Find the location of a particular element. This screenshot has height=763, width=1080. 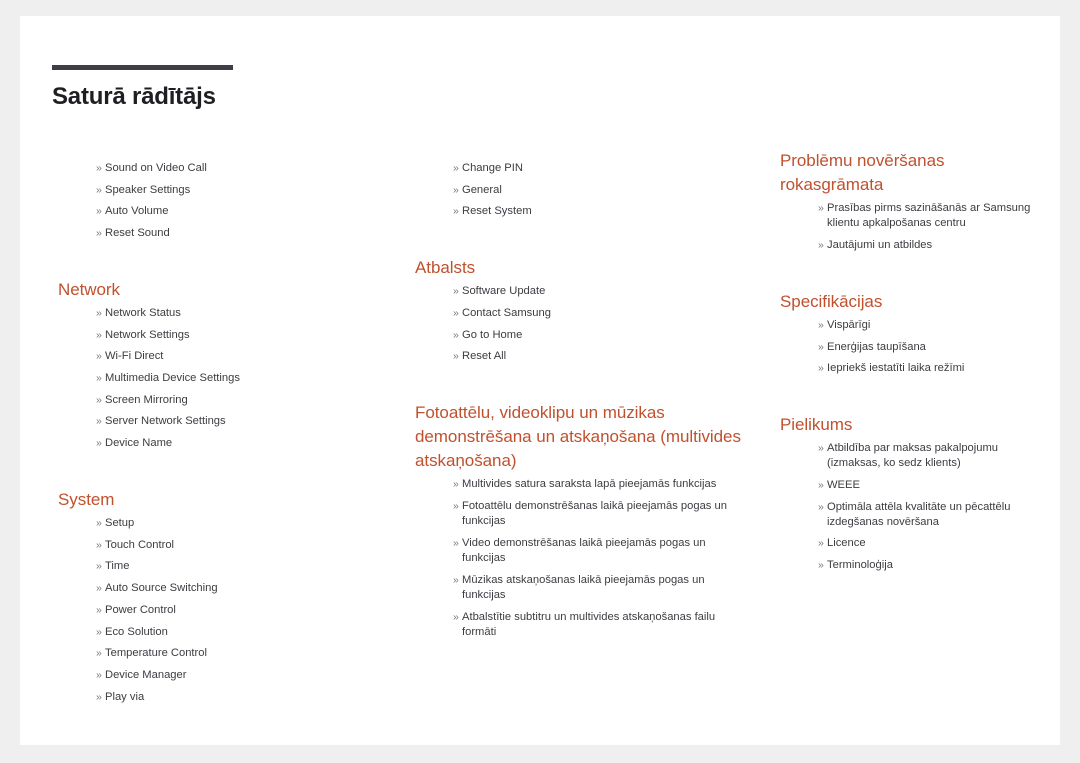

toc-entry: » General is located at coordinates (599, 190).